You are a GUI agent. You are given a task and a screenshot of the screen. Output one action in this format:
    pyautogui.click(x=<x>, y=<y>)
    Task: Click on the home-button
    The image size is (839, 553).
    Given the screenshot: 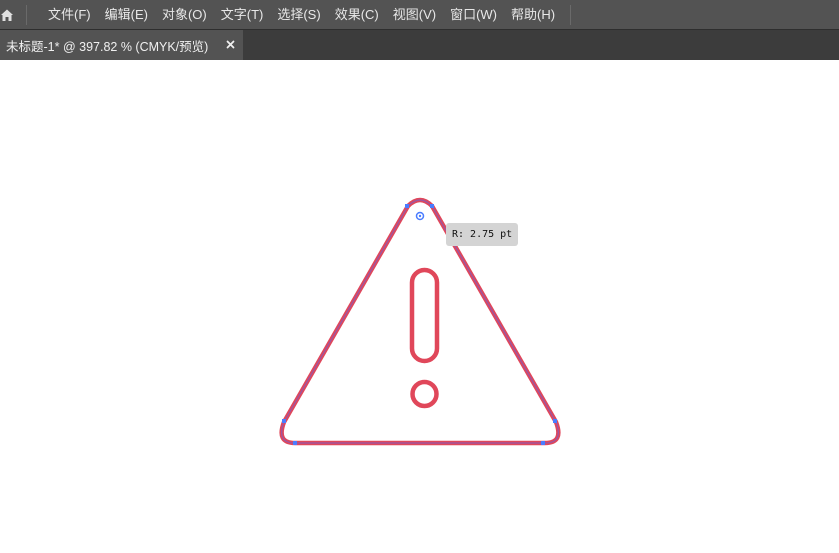 What is the action you would take?
    pyautogui.click(x=9, y=14)
    